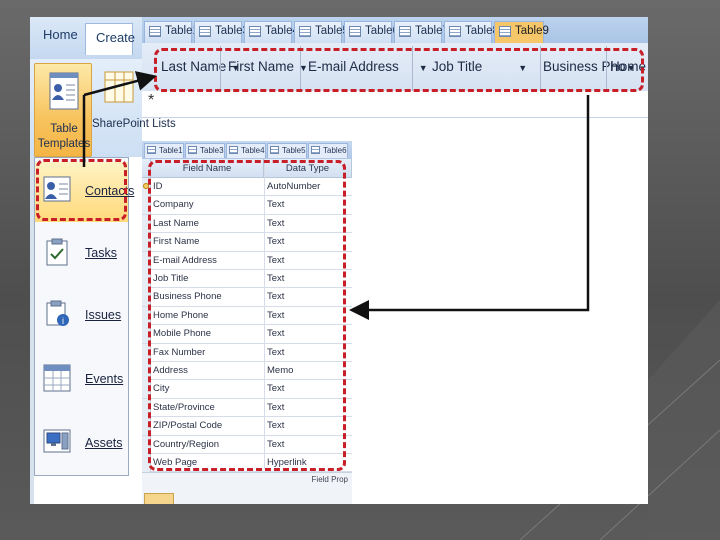  What do you see at coordinates (120, 84) in the screenshot?
I see `contacts-to-columns-arrow` at bounding box center [120, 84].